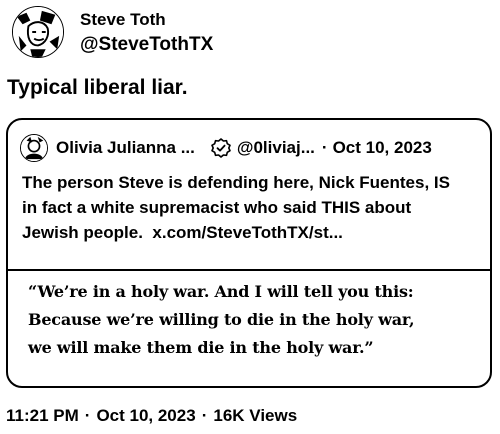 This screenshot has height=434, width=500. I want to click on media-divider, so click(249, 270).